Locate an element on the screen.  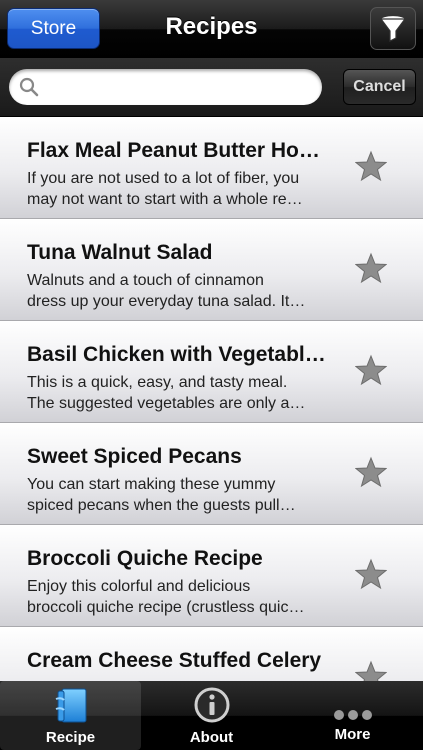
search-bar: Cancel is located at coordinates (211, 87).